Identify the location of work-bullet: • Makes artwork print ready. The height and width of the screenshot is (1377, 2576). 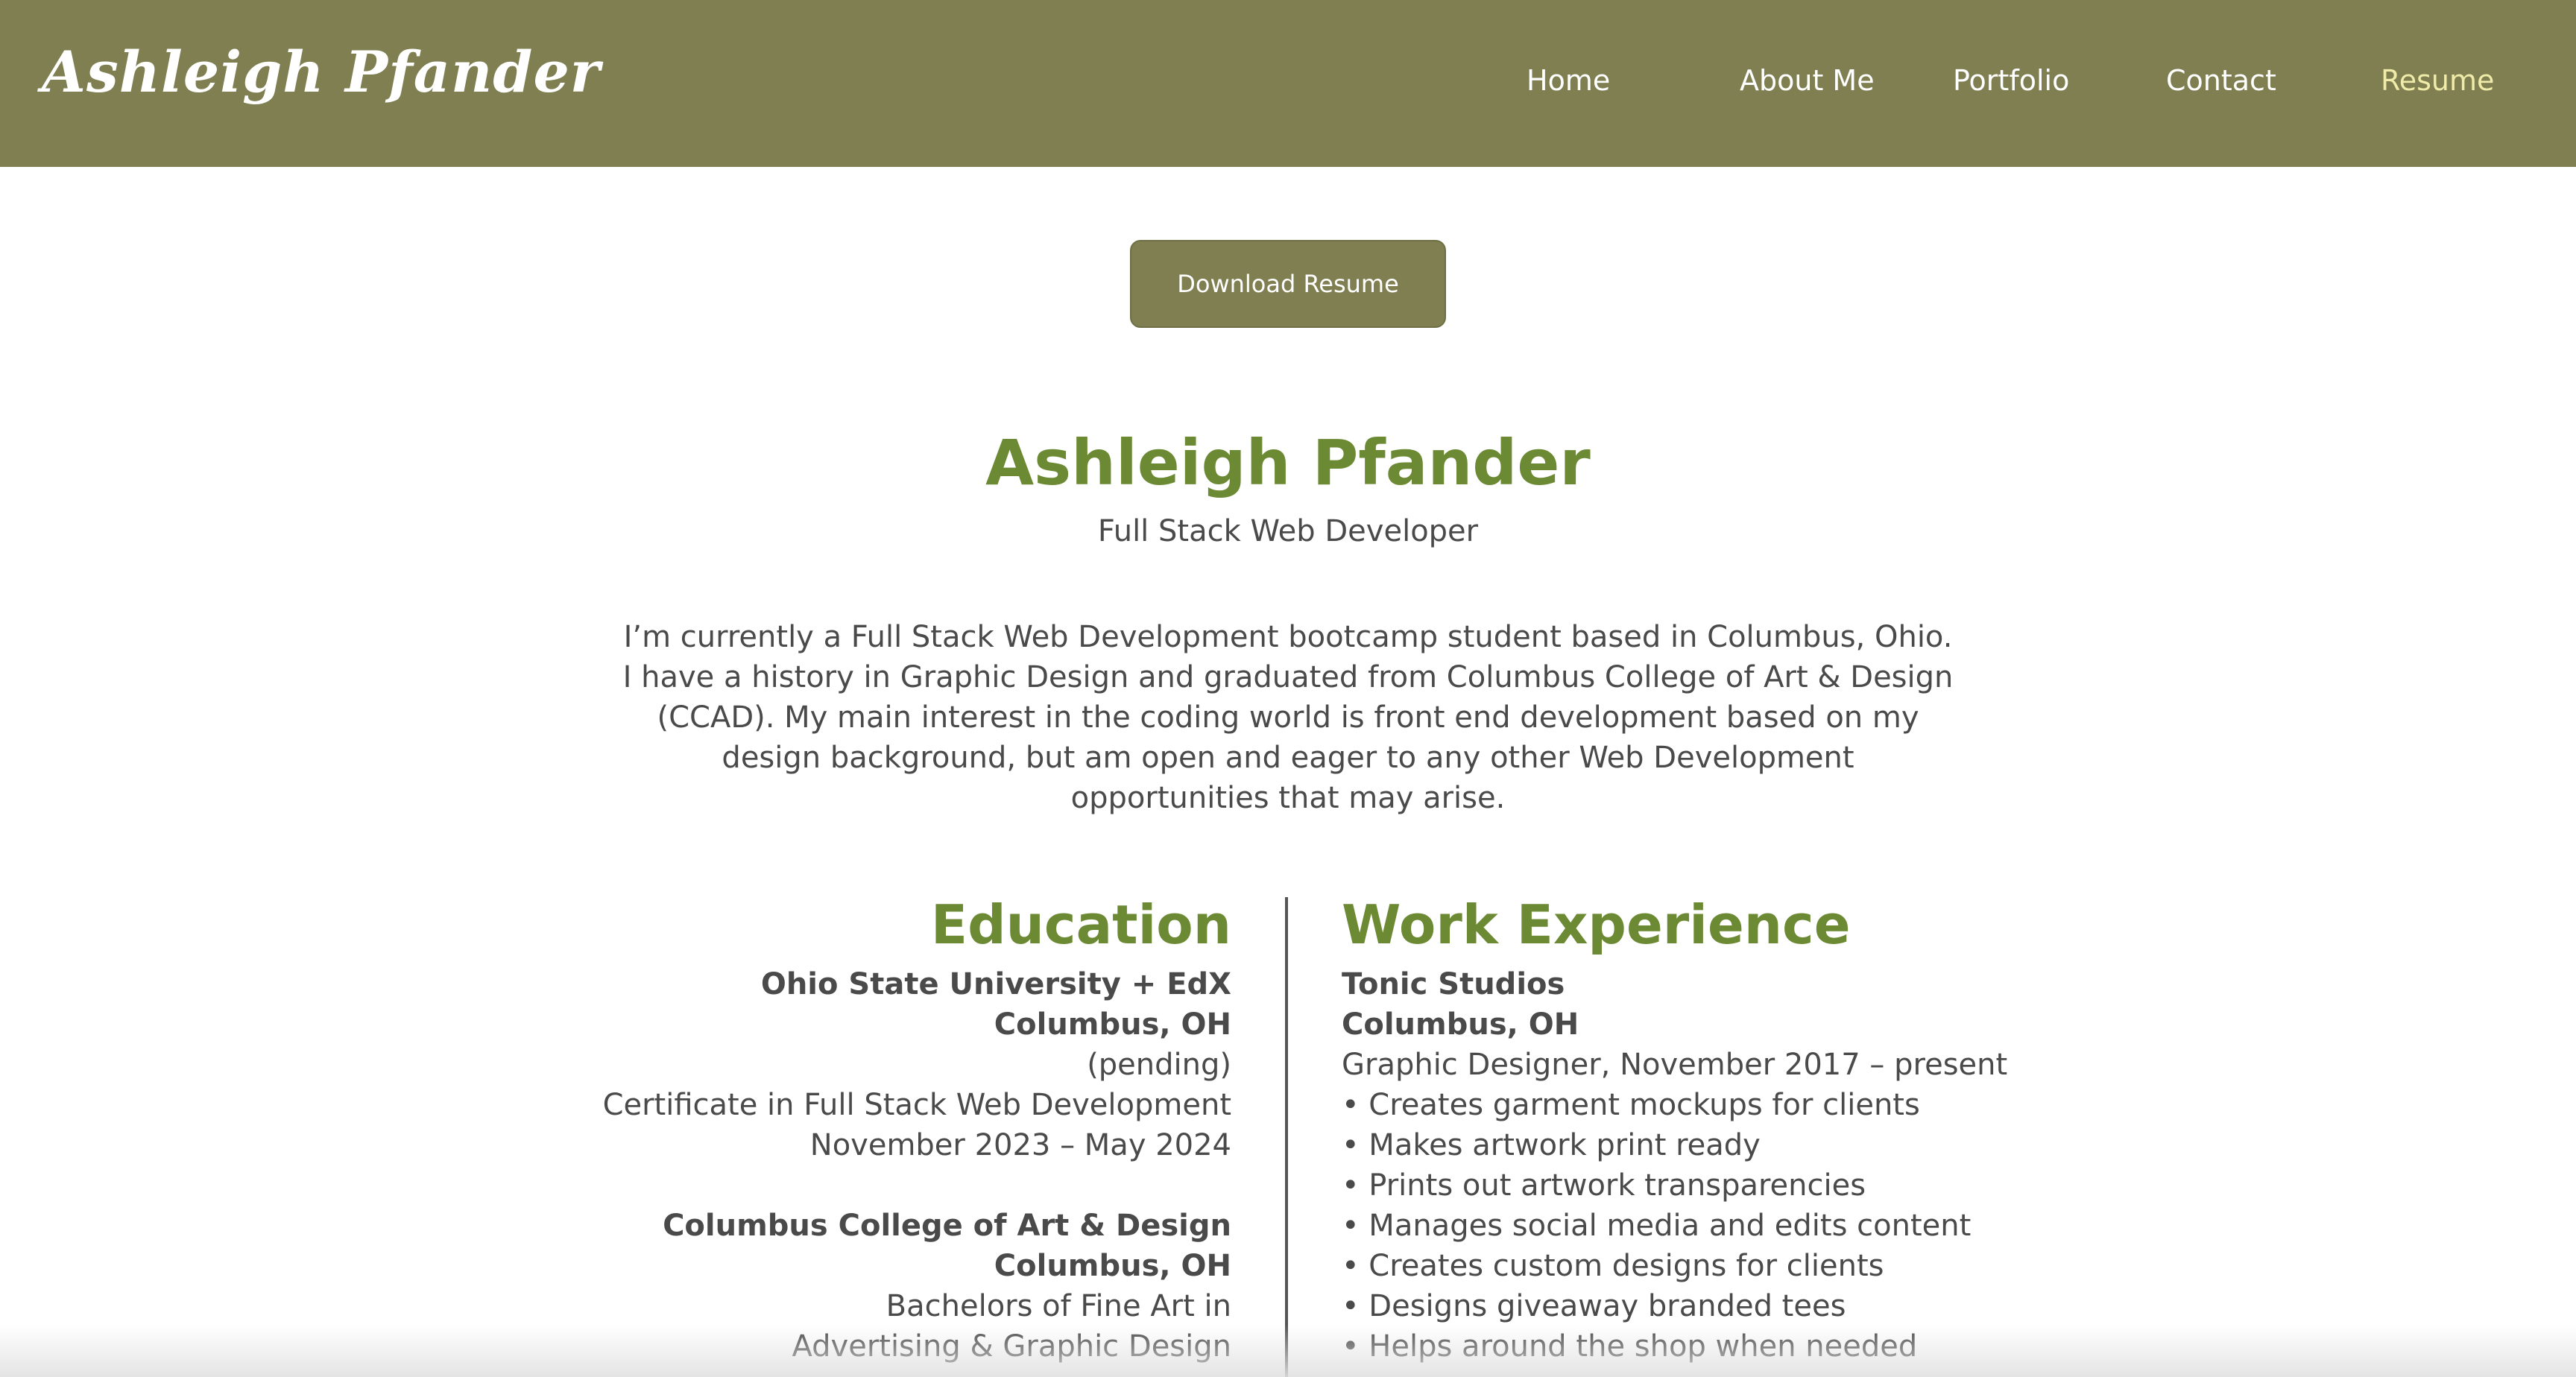
(1551, 1145).